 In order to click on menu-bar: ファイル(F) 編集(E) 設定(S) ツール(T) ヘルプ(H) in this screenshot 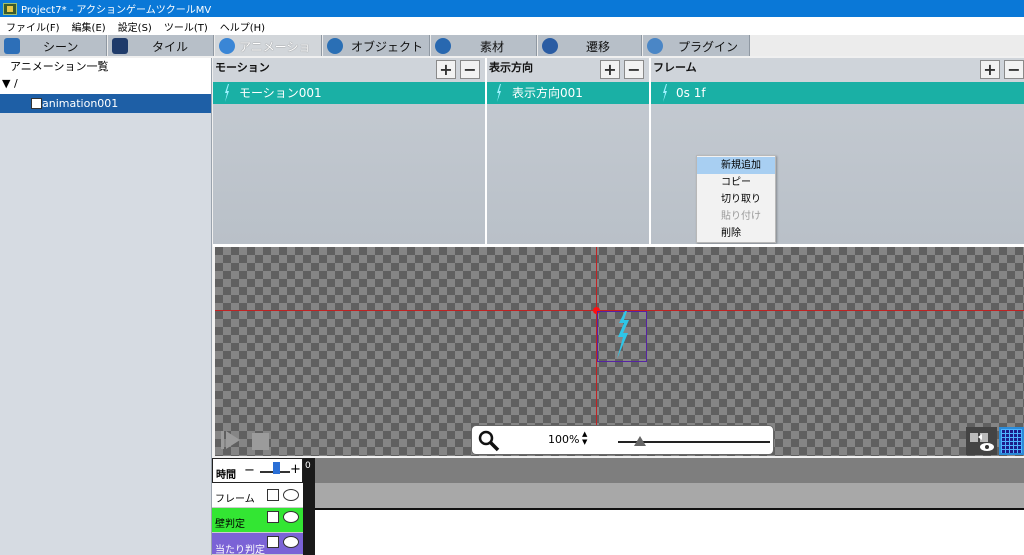, I will do `click(512, 26)`.